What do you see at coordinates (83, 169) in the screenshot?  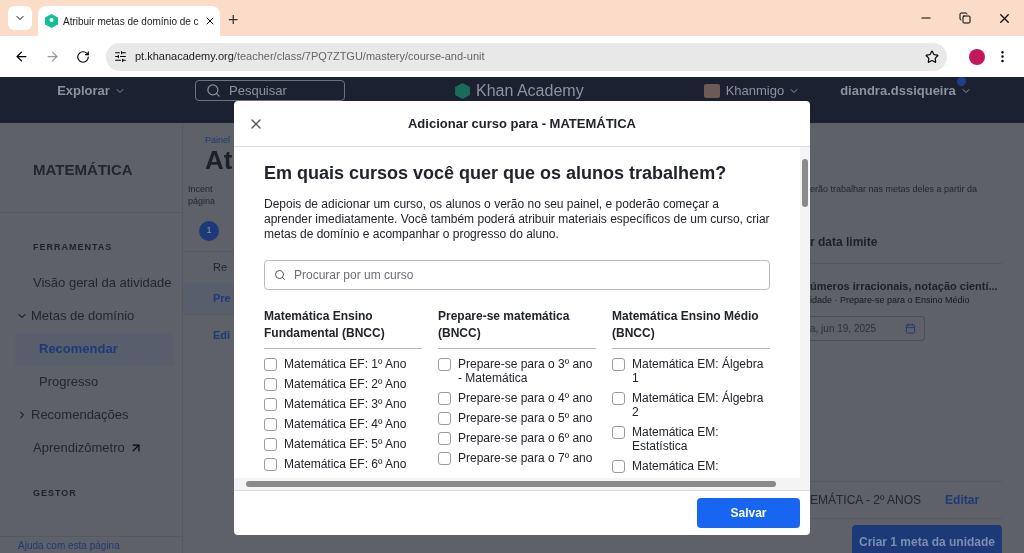 I see `class-title: MATEMÁTICA` at bounding box center [83, 169].